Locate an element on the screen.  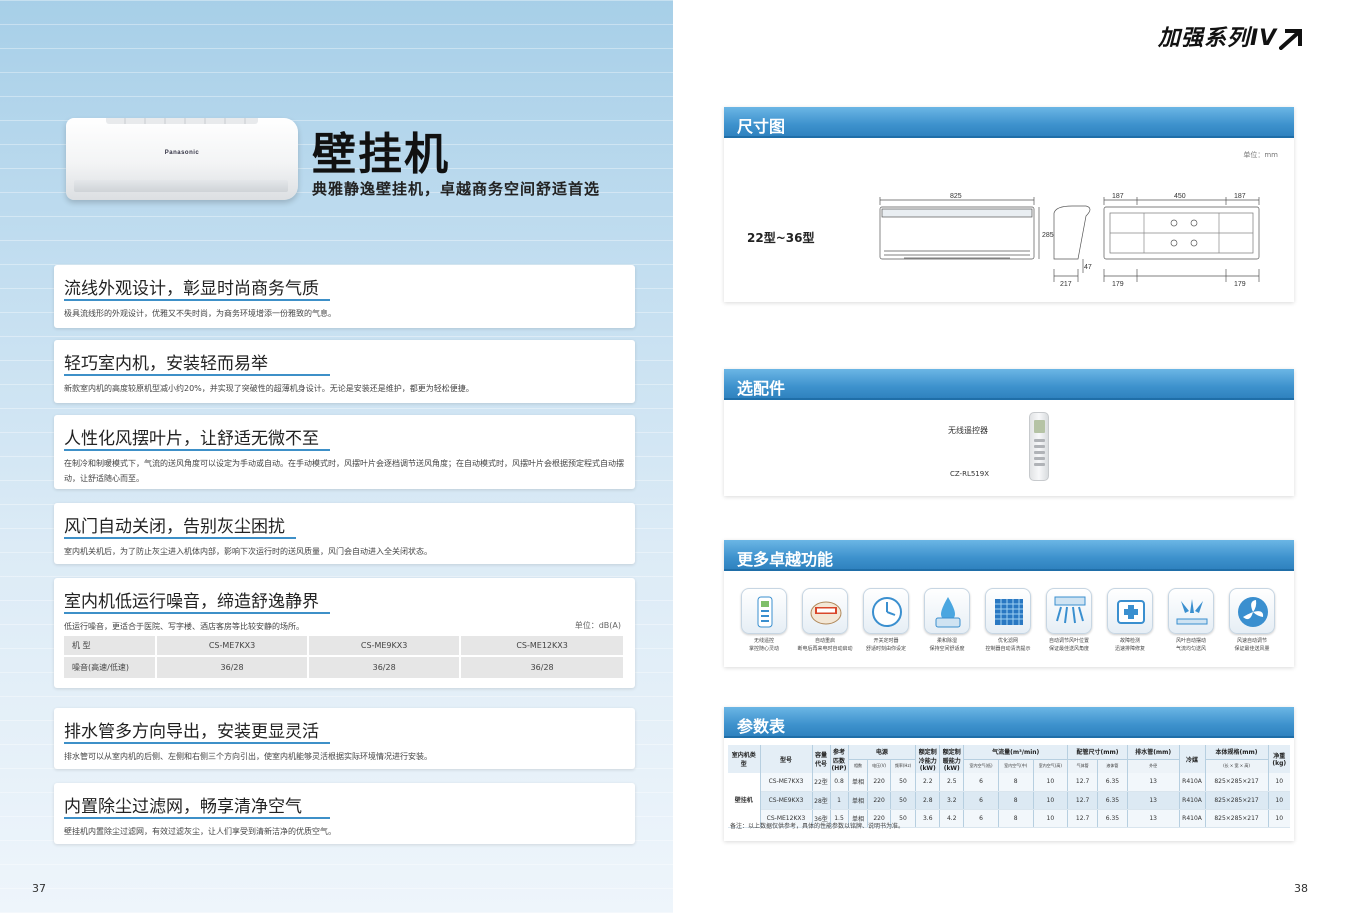
table-note: 备注：以上数据仅供参考，具体的性能参数以铭牌、说明书为准。 is located at coordinates (817, 826).